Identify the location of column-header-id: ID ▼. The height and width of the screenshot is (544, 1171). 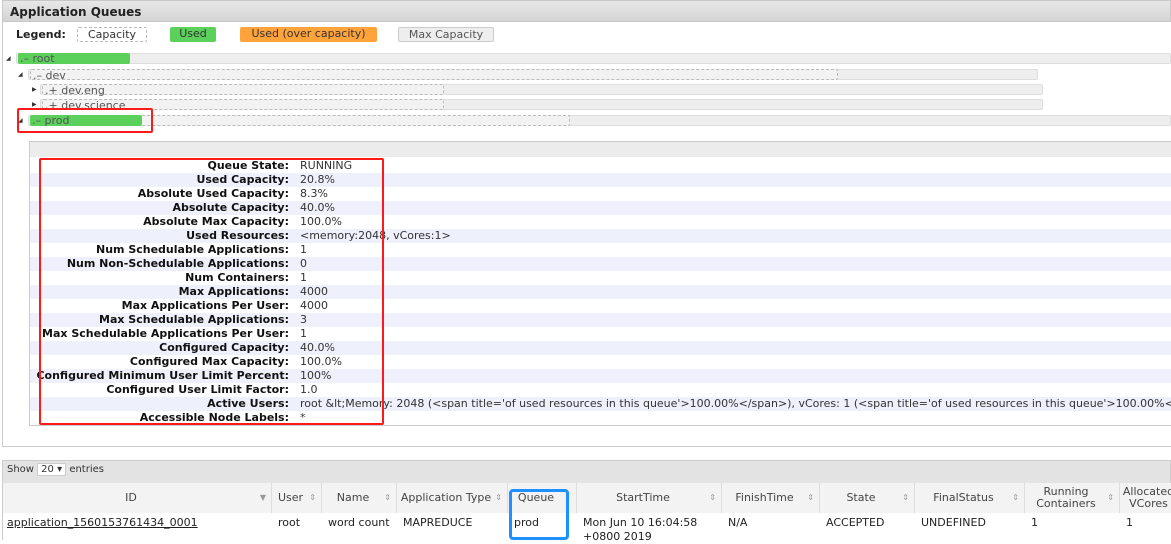
(137, 498).